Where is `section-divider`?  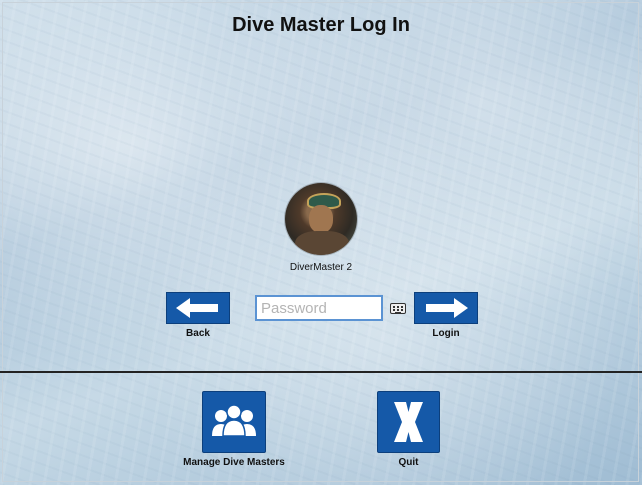 section-divider is located at coordinates (321, 372).